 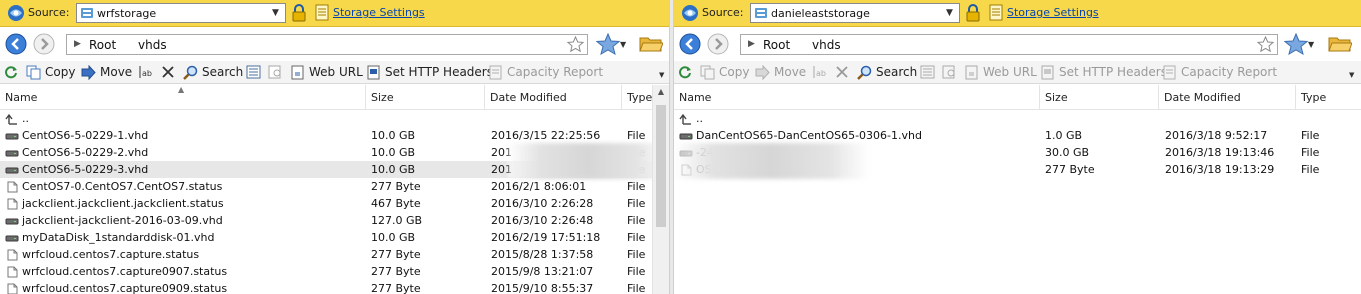 What do you see at coordinates (181, 89) in the screenshot?
I see `sort-ascending-icon: ▲` at bounding box center [181, 89].